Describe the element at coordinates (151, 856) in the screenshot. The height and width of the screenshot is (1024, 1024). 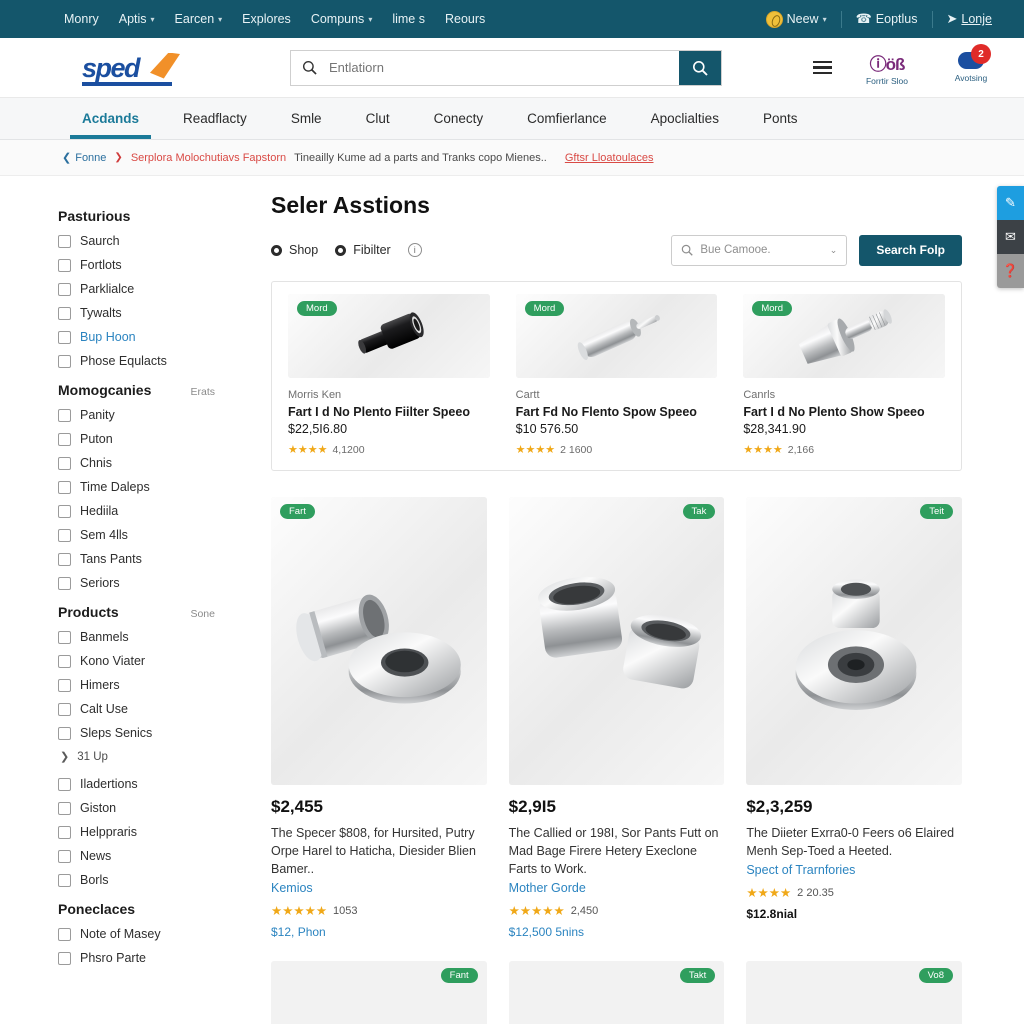
I see `facet-row: News` at that location.